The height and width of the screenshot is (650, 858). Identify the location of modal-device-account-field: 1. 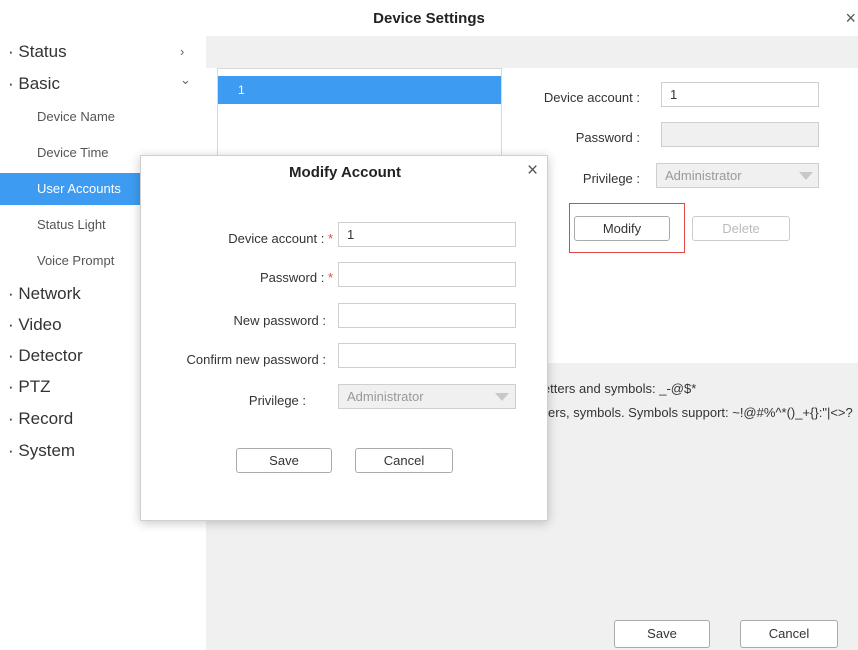
(427, 234).